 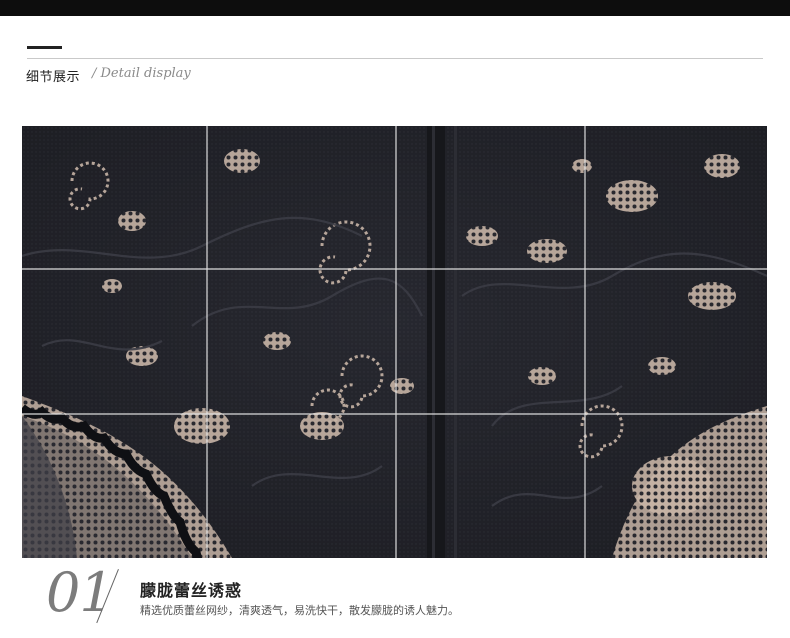 What do you see at coordinates (299, 610) in the screenshot?
I see `caption-description: 精选优质蕾丝网纱，清爽透气，易洗快干，散发朦胧的诱人魅力。` at bounding box center [299, 610].